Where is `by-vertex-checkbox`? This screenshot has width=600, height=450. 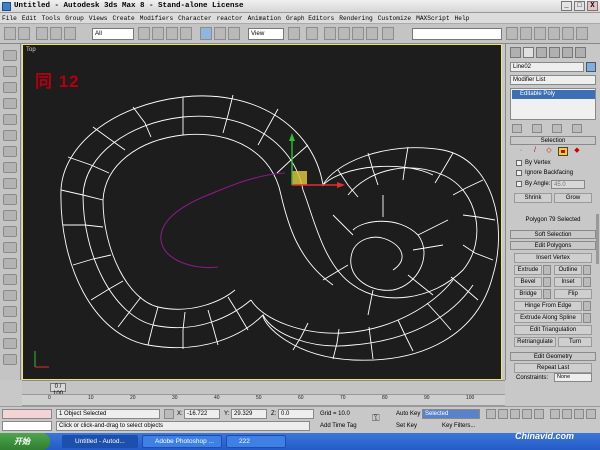 by-vertex-checkbox is located at coordinates (519, 163).